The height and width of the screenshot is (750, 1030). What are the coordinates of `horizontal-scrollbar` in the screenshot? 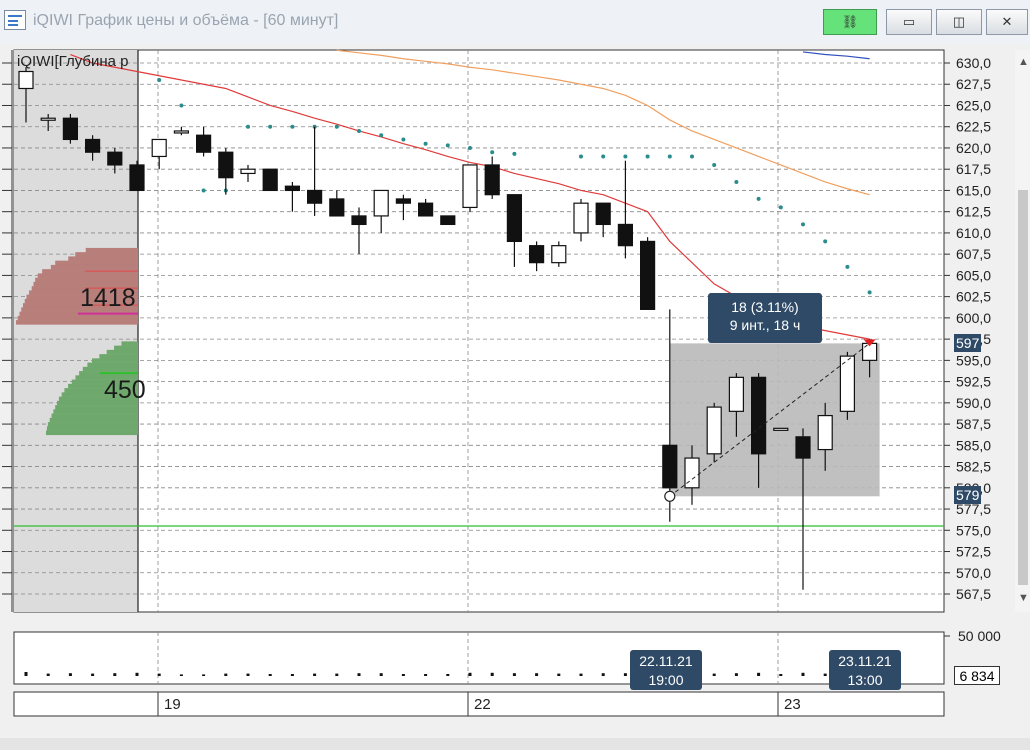 It's located at (515, 744).